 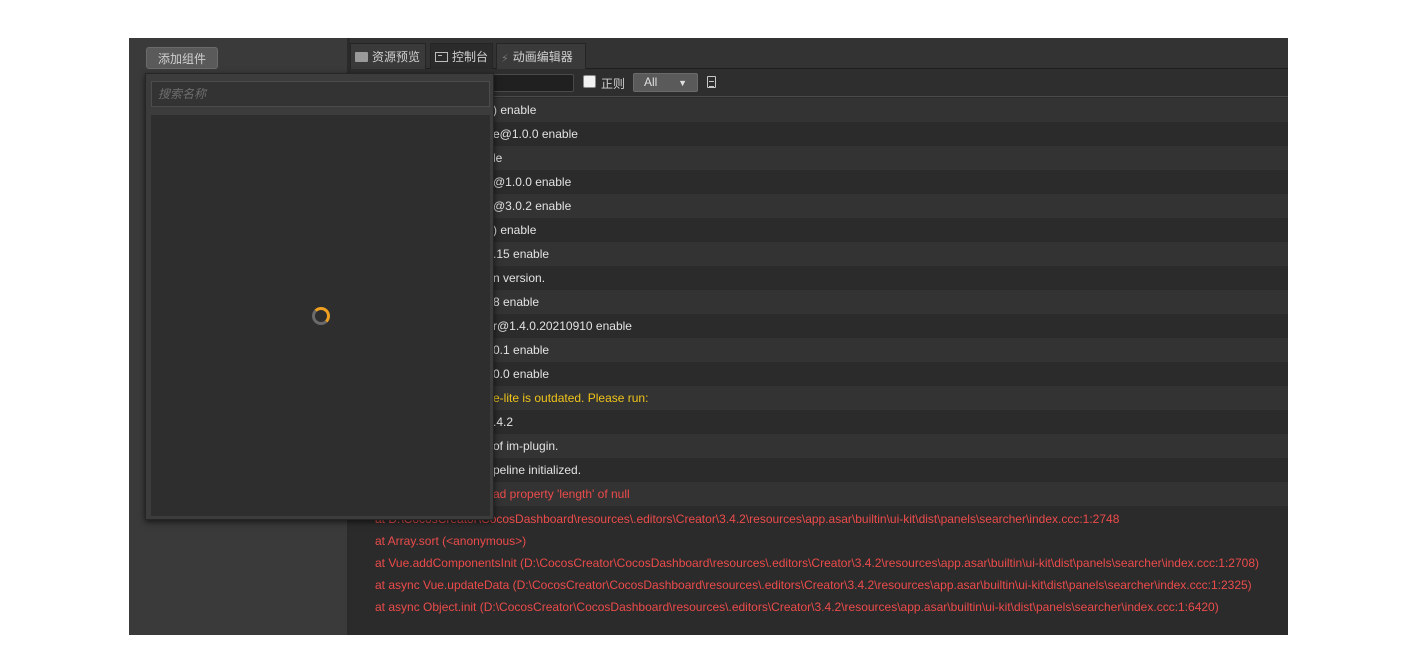 What do you see at coordinates (521, 350) in the screenshot?
I see `log-row-text: 0.1 enable` at bounding box center [521, 350].